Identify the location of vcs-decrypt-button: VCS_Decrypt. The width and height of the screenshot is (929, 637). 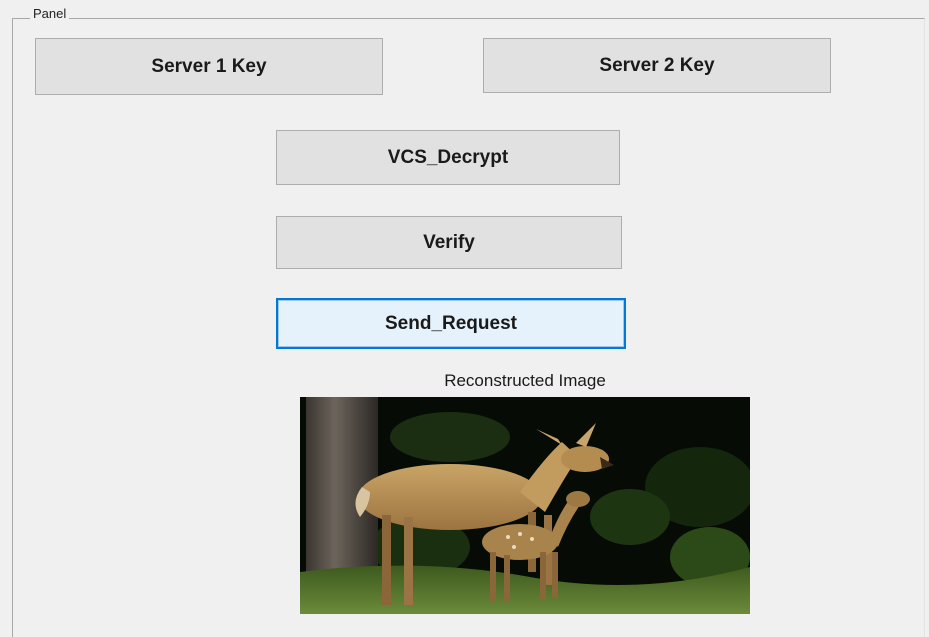
(448, 157).